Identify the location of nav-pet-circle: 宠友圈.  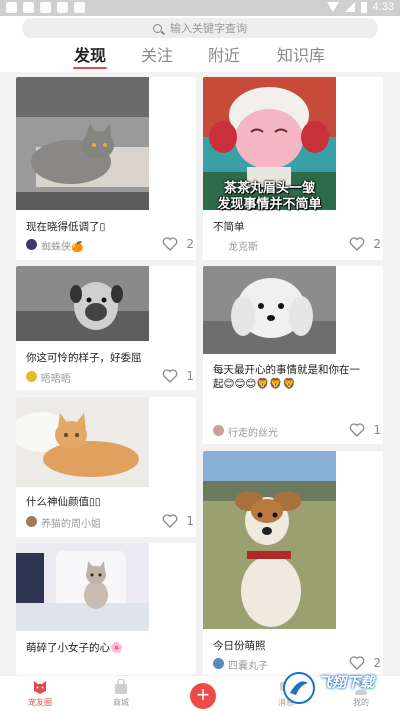
(40, 693).